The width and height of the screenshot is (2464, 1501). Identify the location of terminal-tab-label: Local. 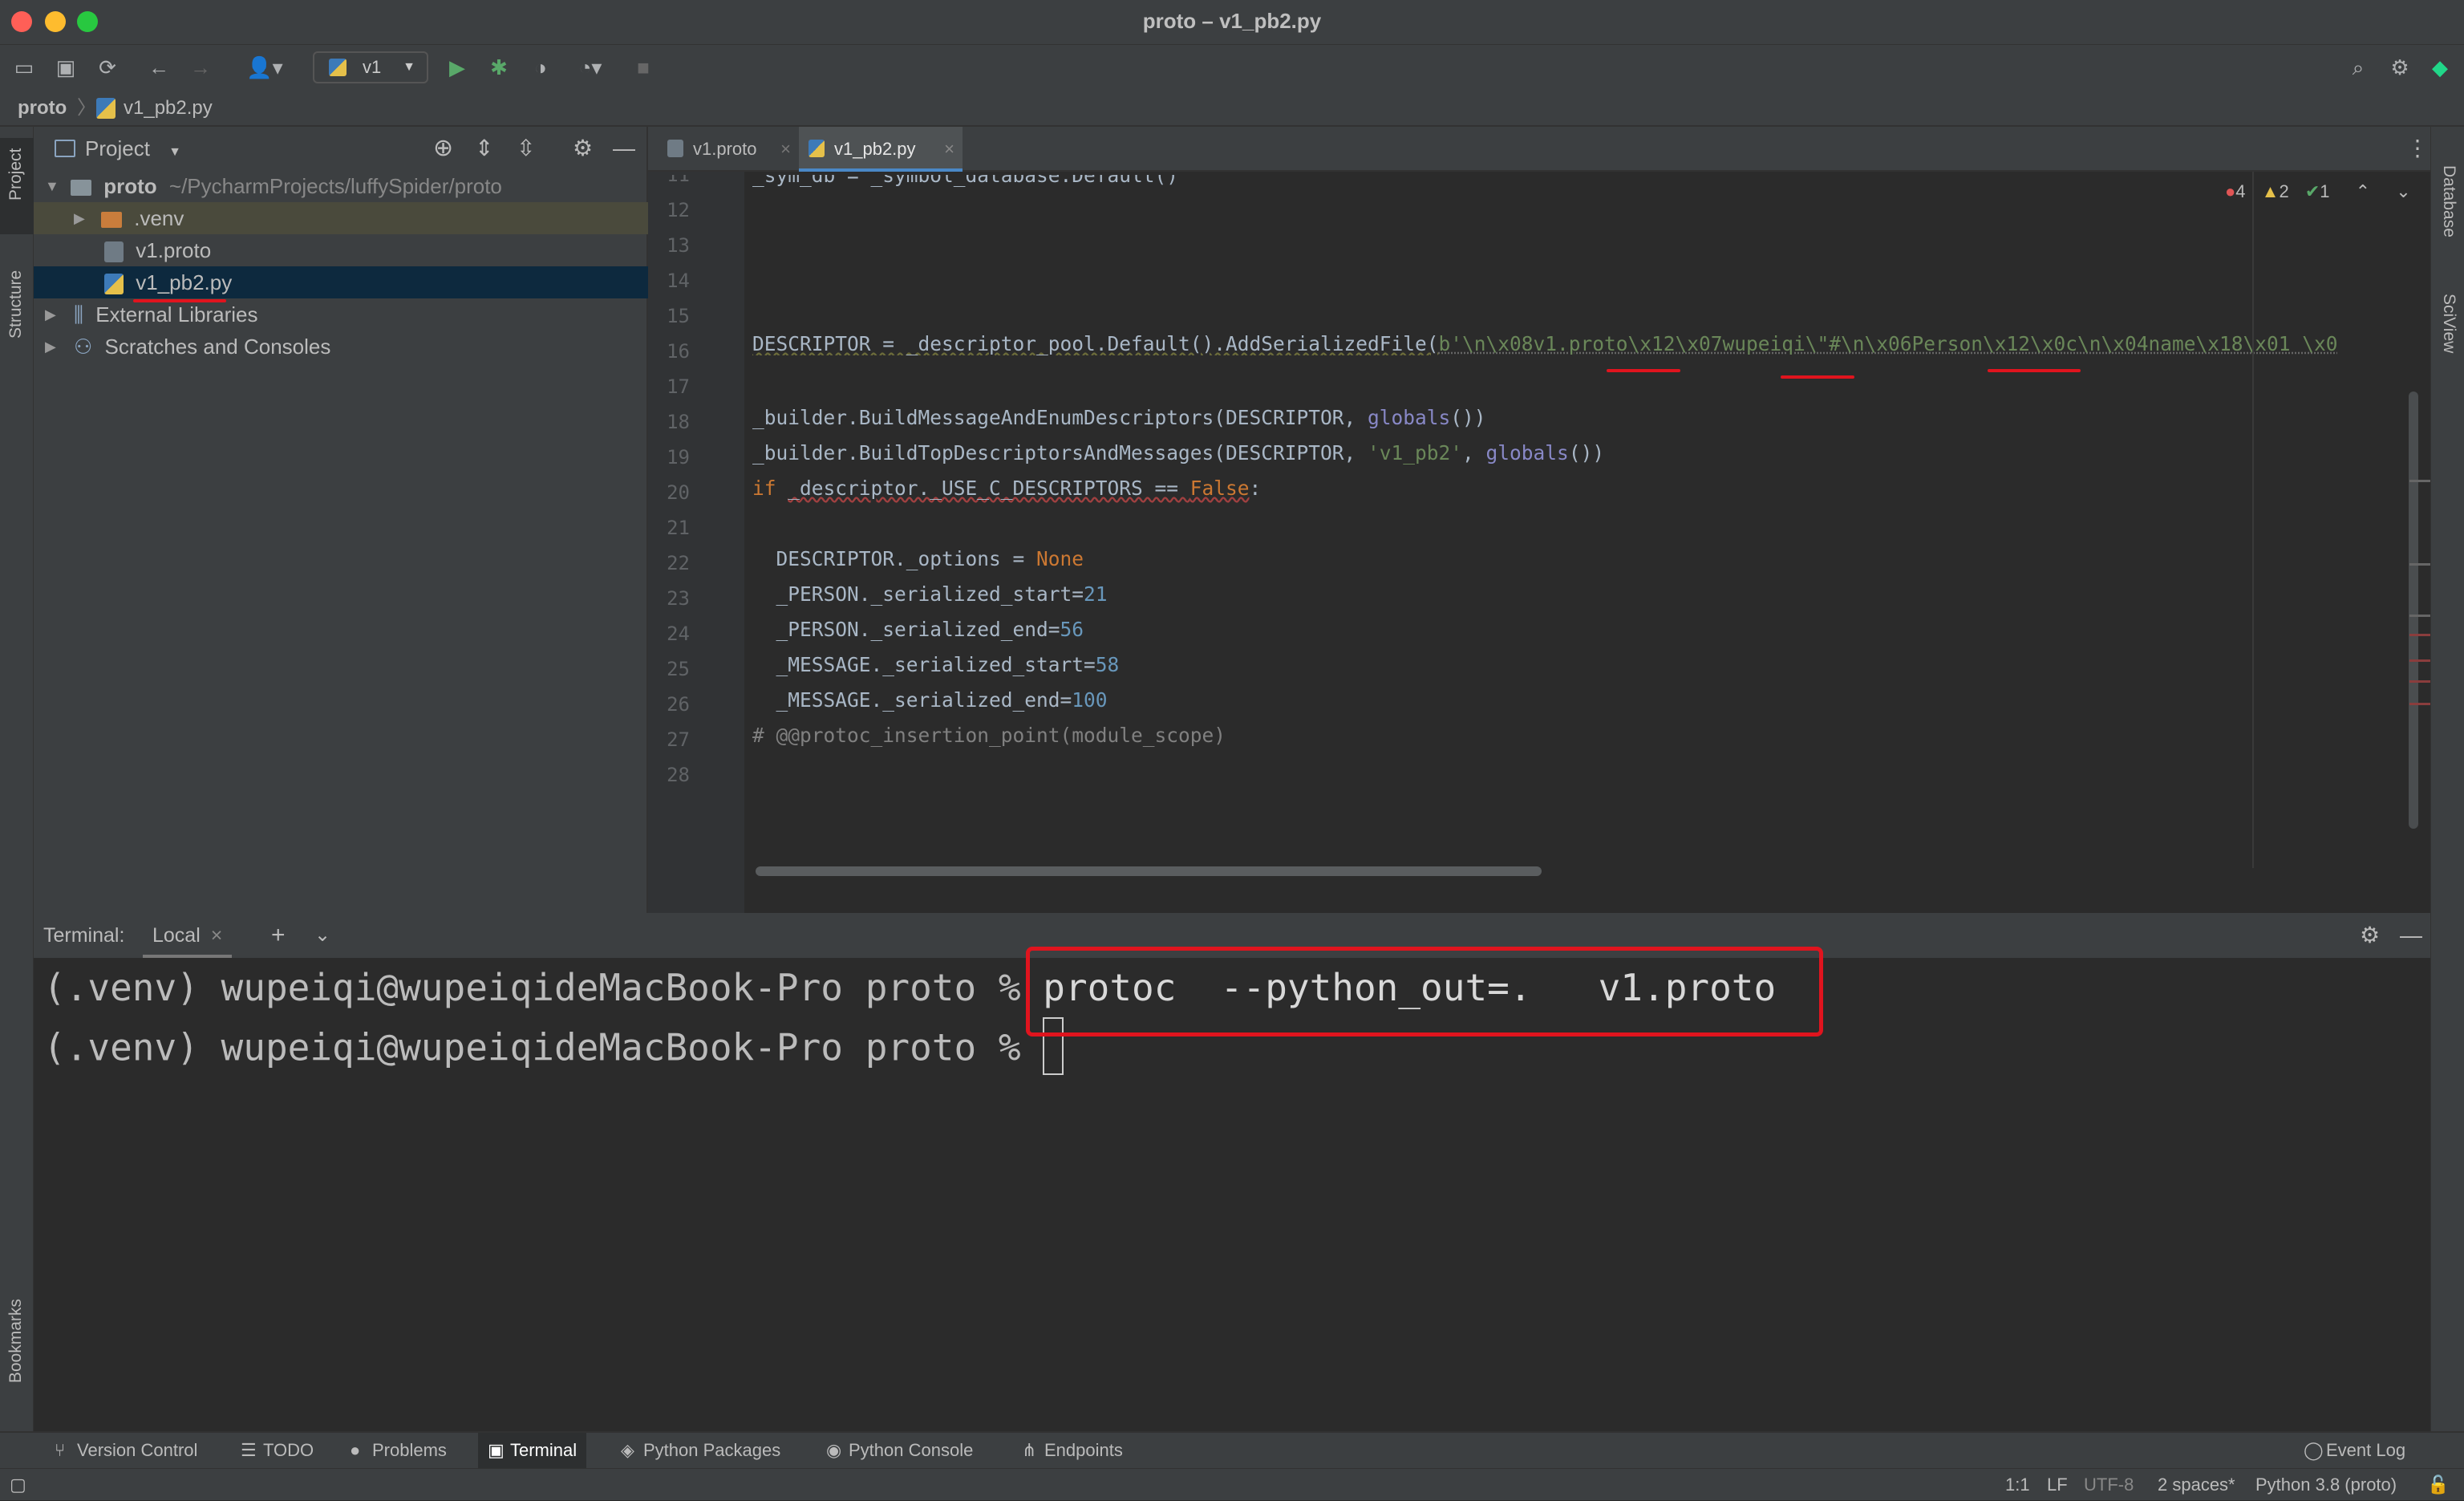
(176, 935).